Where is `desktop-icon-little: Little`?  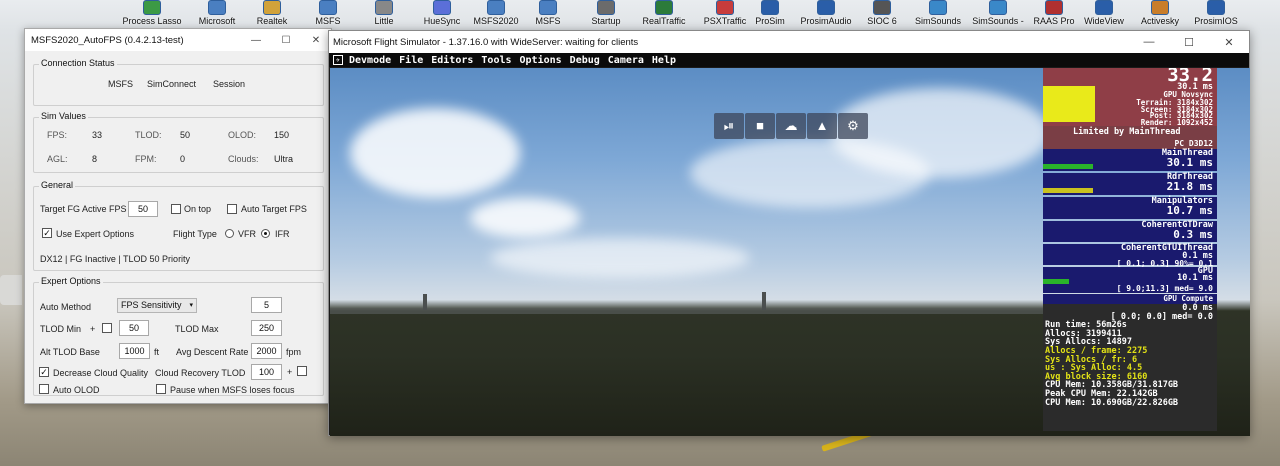
desktop-icon-little: Little is located at coordinates (384, 15).